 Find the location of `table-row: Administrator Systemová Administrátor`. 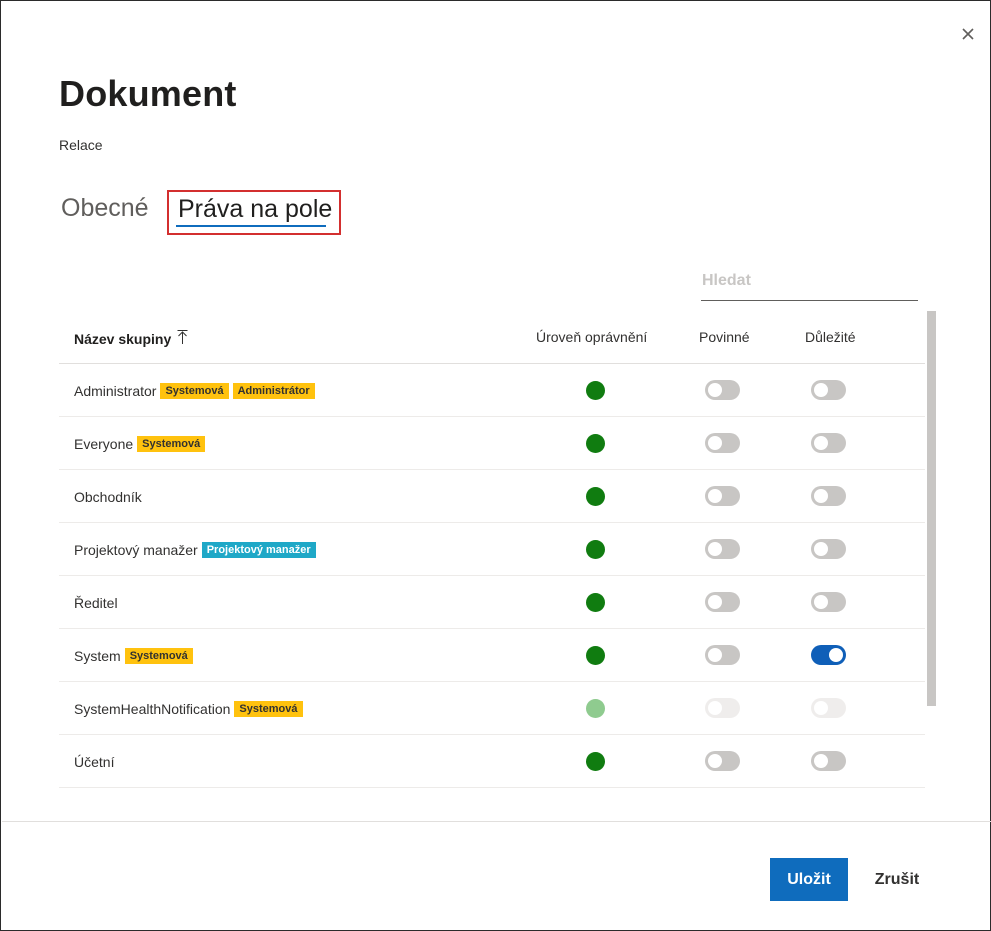

table-row: Administrator Systemová Administrátor is located at coordinates (492, 390).